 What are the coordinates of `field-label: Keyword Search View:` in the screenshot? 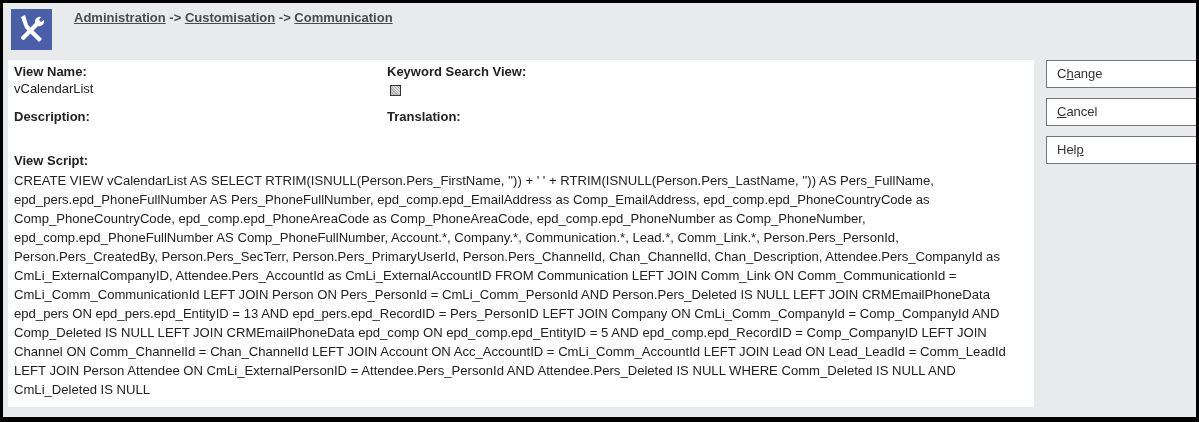 It's located at (457, 71).